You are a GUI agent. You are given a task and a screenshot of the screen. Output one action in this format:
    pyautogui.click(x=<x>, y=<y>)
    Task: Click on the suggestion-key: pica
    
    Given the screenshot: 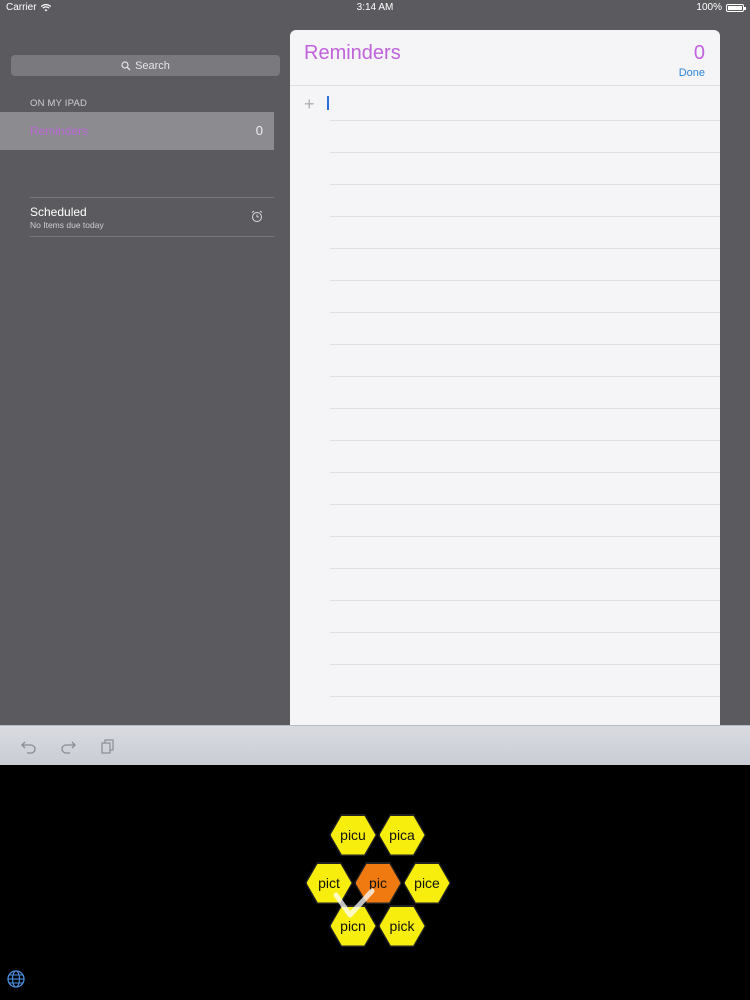 What is the action you would take?
    pyautogui.click(x=402, y=835)
    